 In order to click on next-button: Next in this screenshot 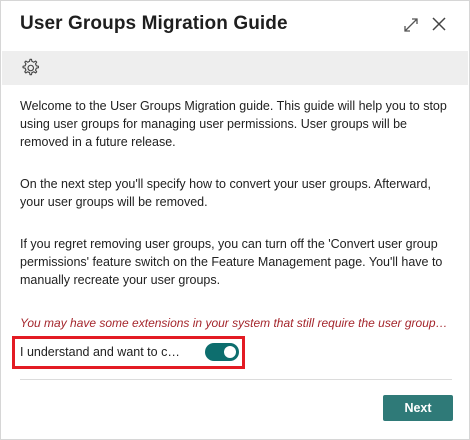, I will do `click(418, 408)`.